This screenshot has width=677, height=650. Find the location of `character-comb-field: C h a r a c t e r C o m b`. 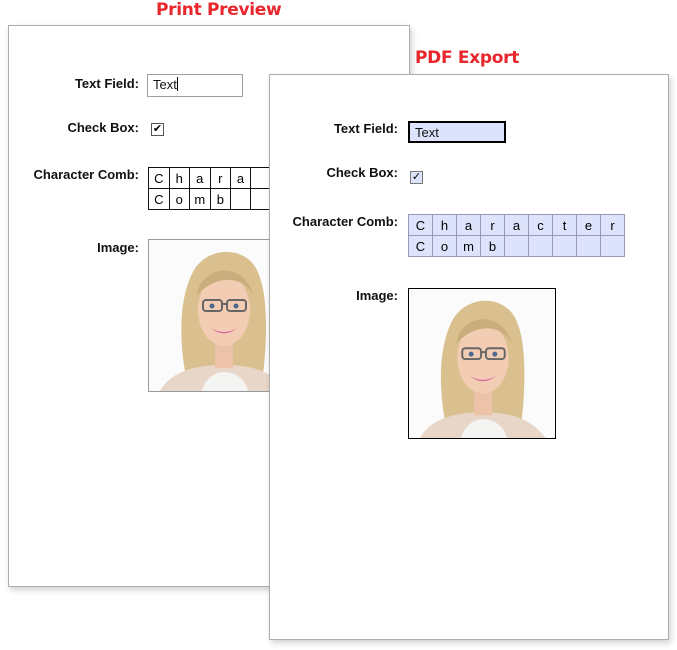

character-comb-field: C h a r a c t e r C o m b is located at coordinates (516, 235).